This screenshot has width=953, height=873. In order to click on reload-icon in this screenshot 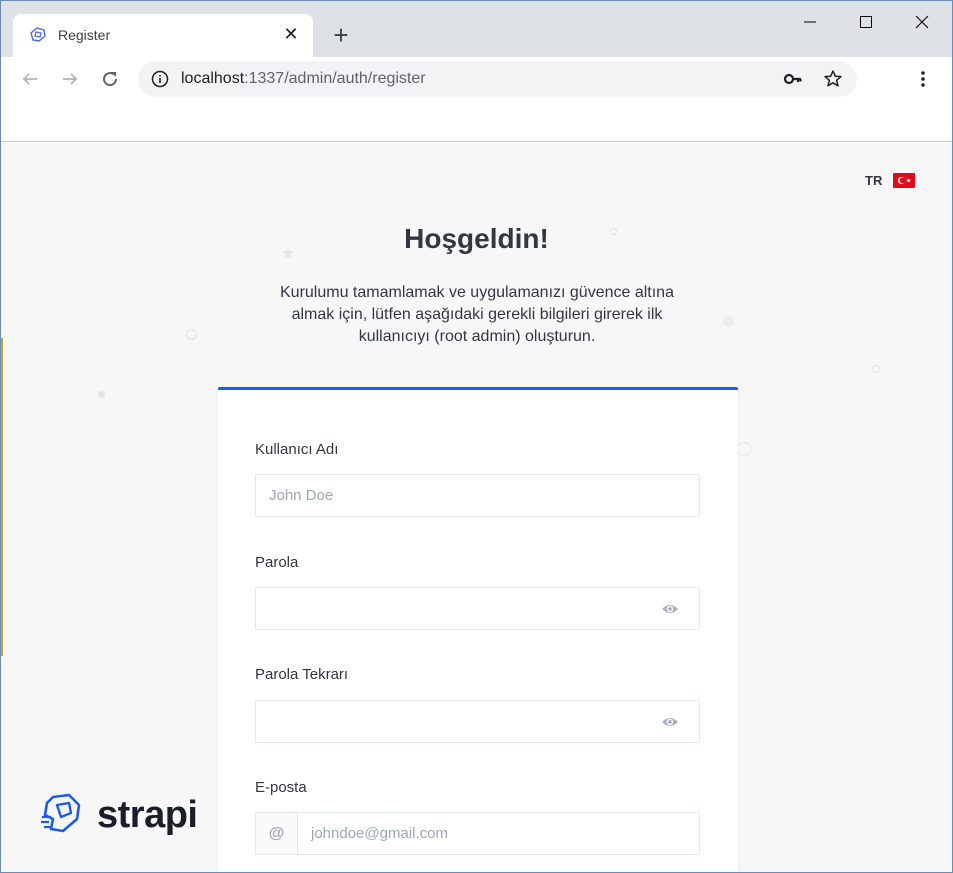, I will do `click(110, 79)`.